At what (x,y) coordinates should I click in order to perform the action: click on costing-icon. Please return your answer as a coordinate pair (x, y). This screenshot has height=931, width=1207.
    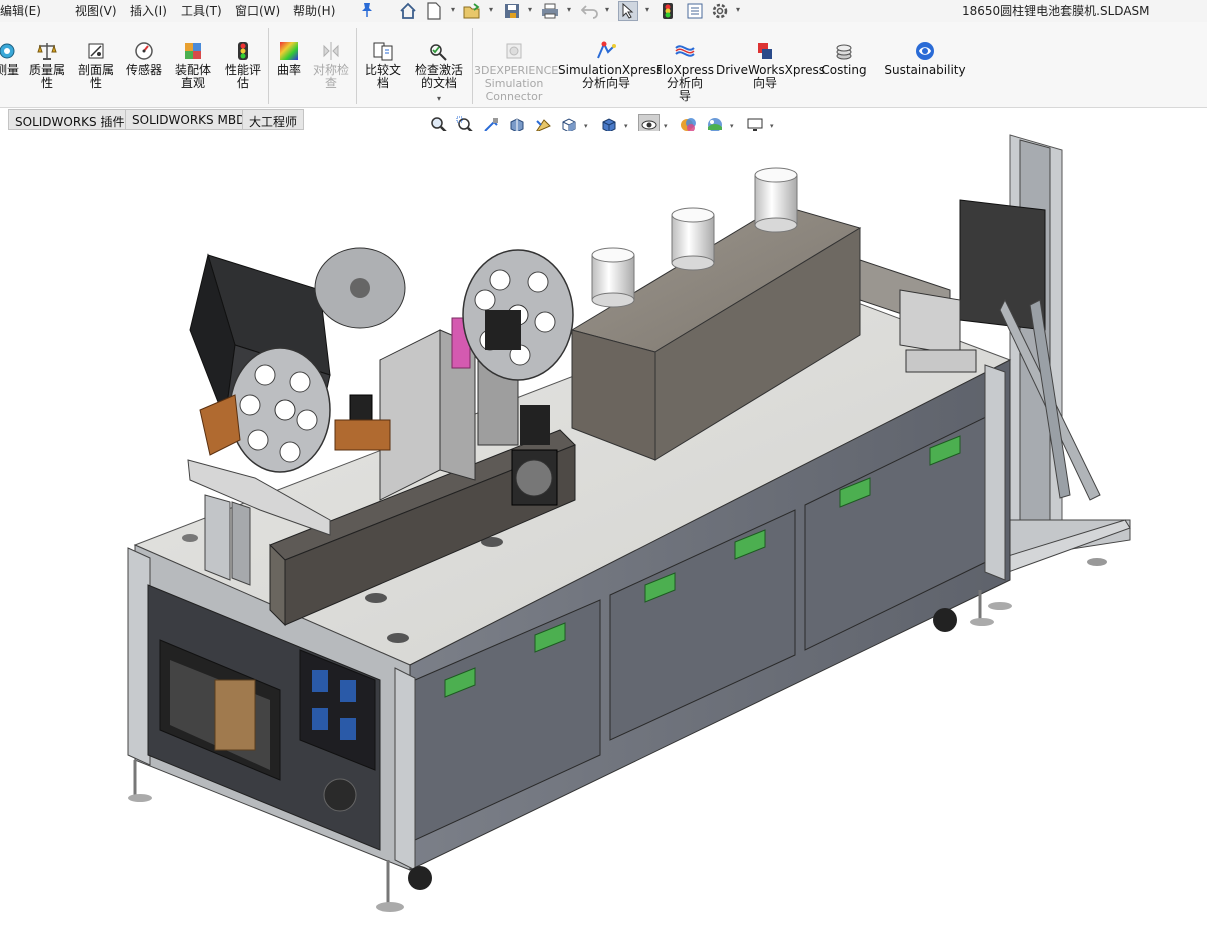
    Looking at the image, I should click on (844, 52).